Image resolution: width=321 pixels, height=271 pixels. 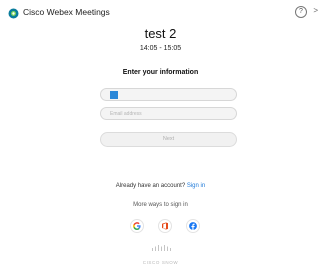 What do you see at coordinates (160, 262) in the screenshot?
I see `cisco-footer-text: CISCO SNOW` at bounding box center [160, 262].